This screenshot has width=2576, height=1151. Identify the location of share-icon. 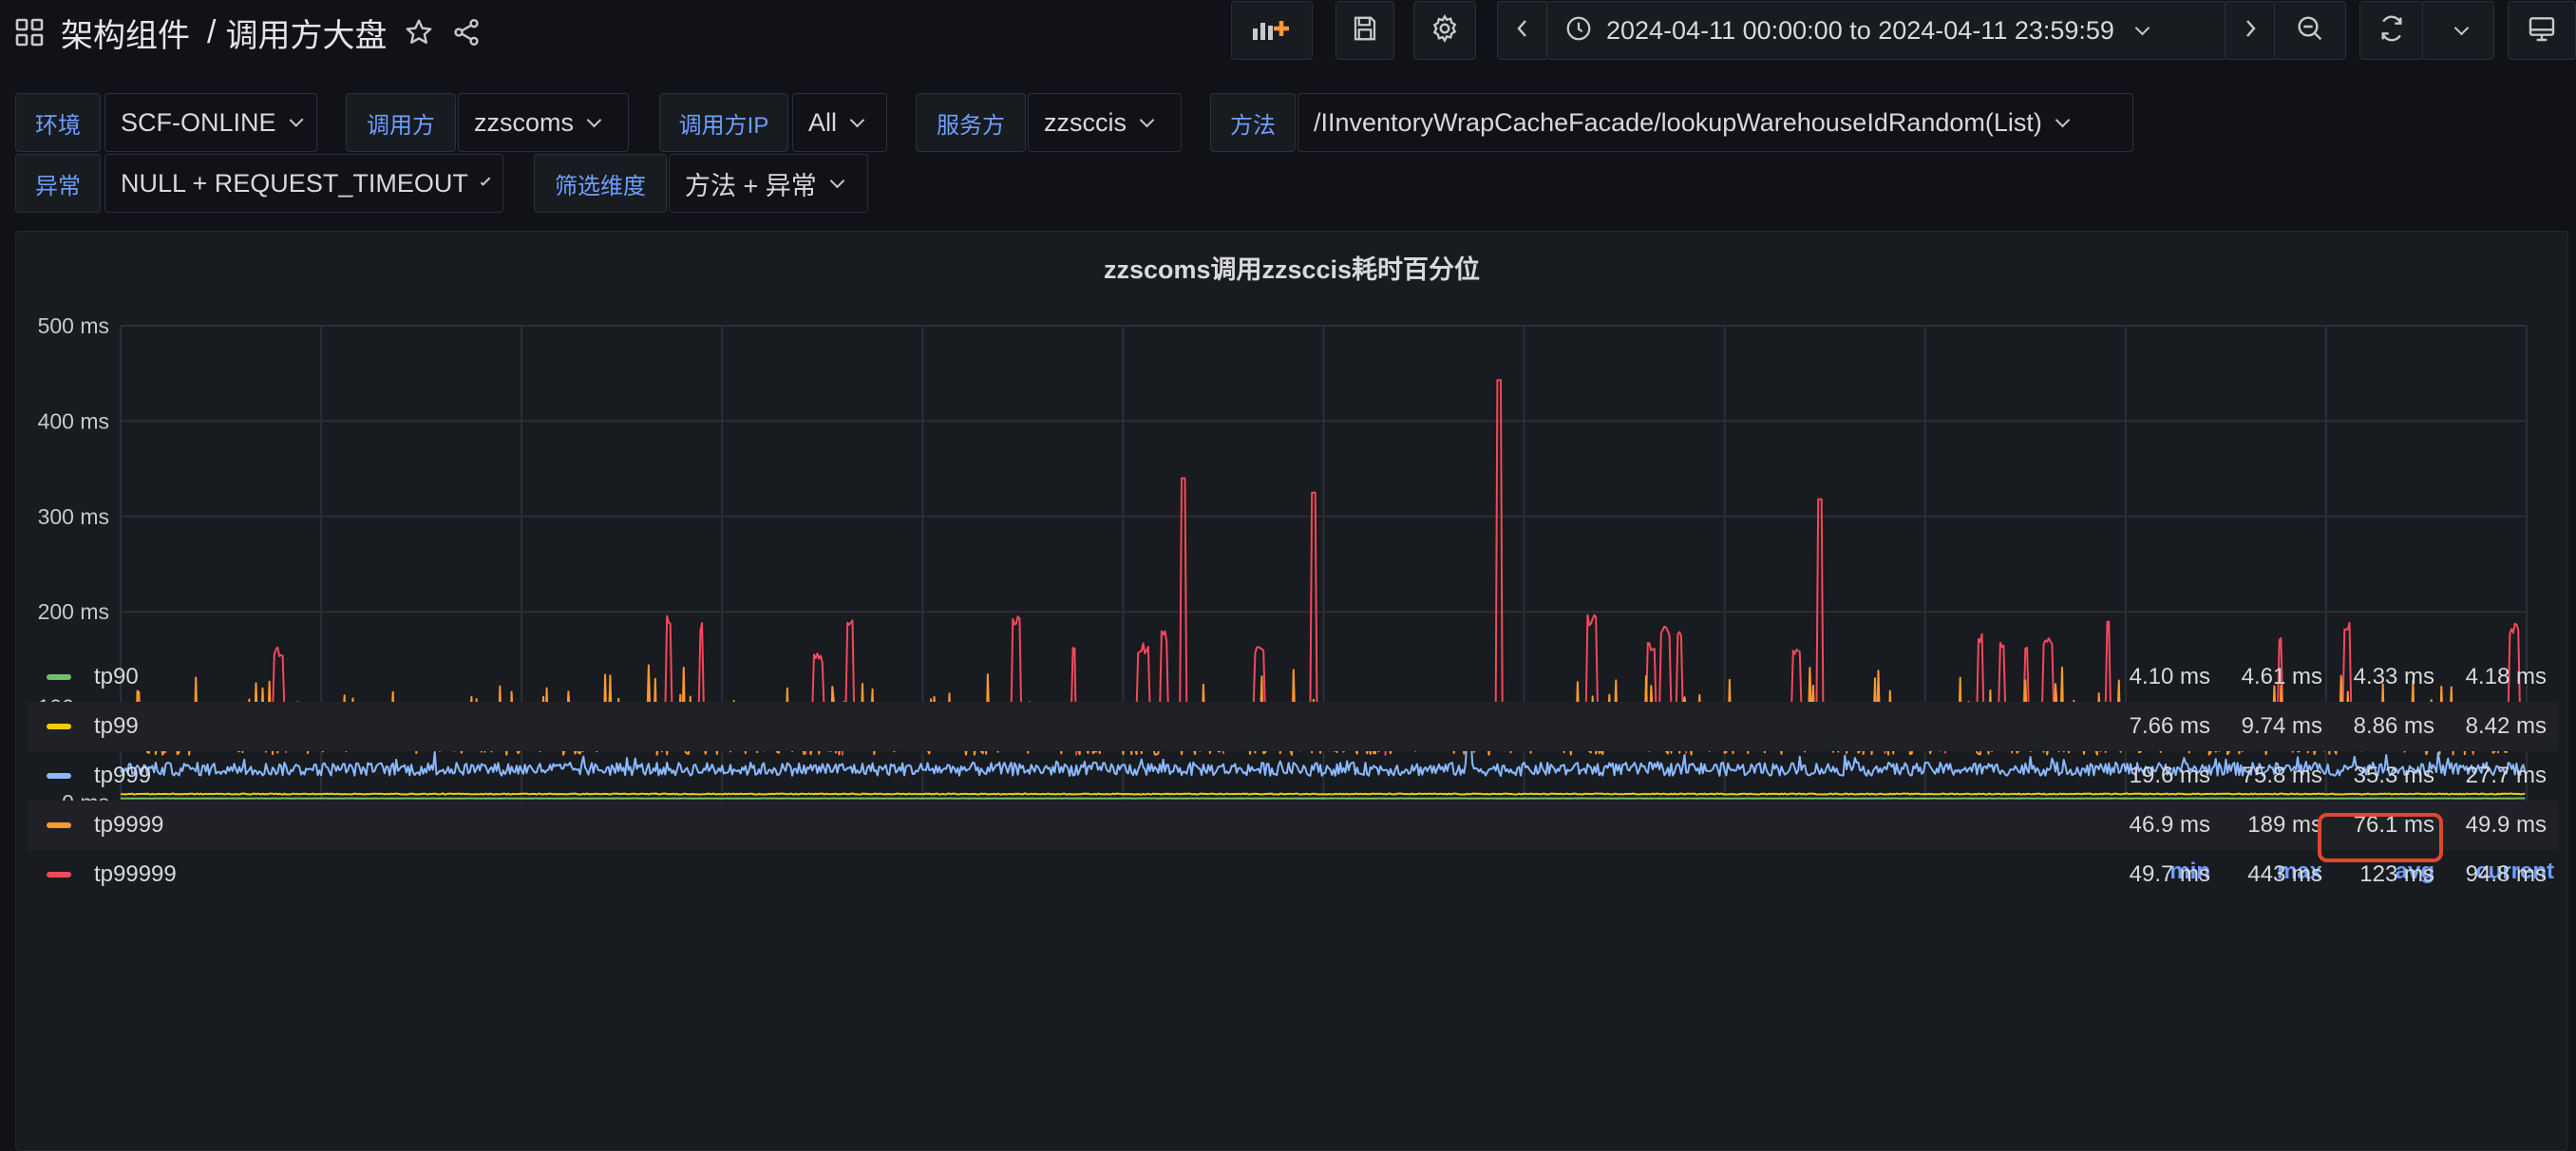
(466, 32).